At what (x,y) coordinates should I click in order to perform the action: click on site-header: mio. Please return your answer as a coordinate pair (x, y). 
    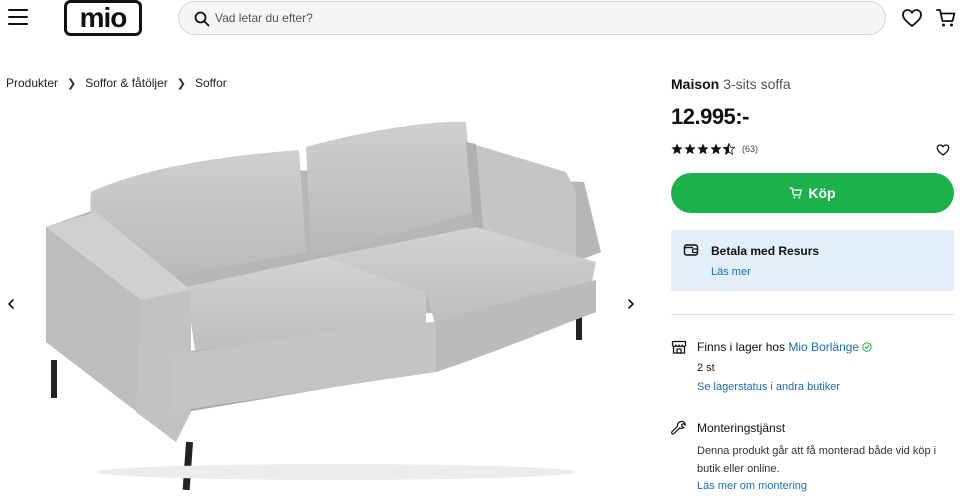
    Looking at the image, I should click on (480, 18).